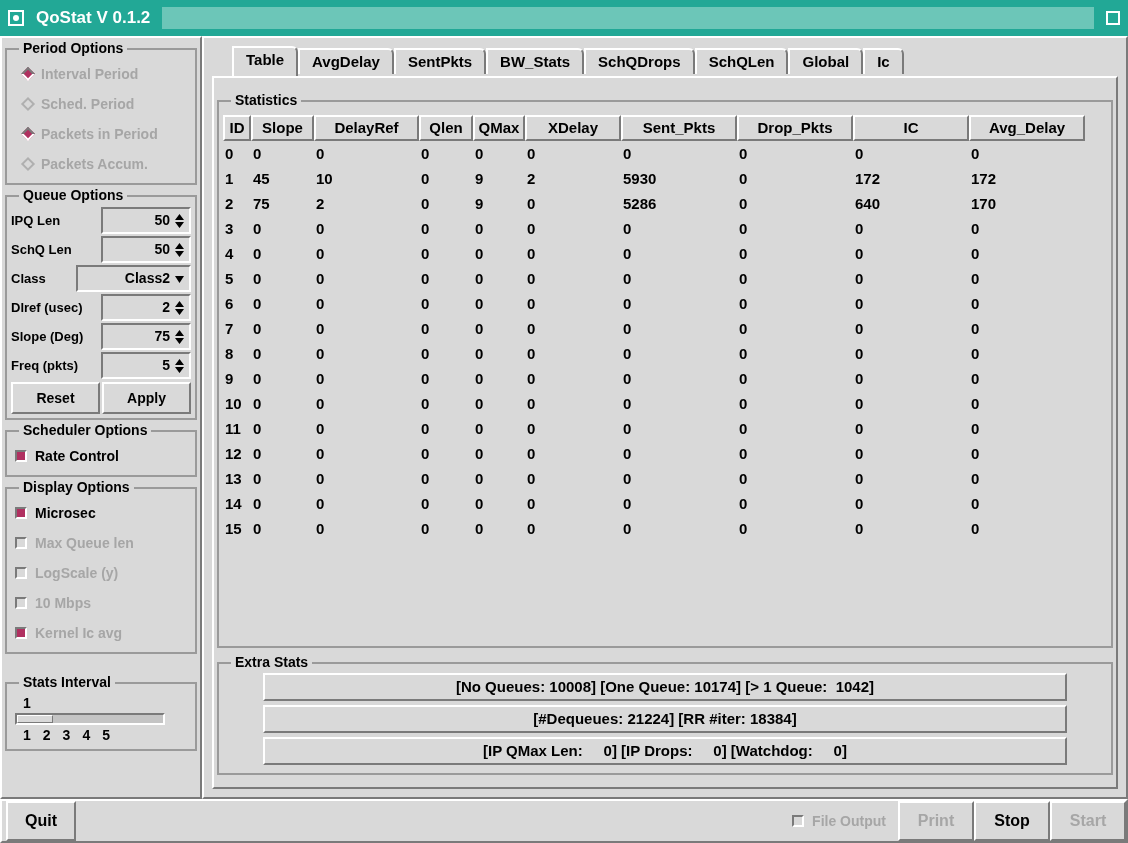  Describe the element at coordinates (499, 128) in the screenshot. I see `column-header: QMax` at that location.